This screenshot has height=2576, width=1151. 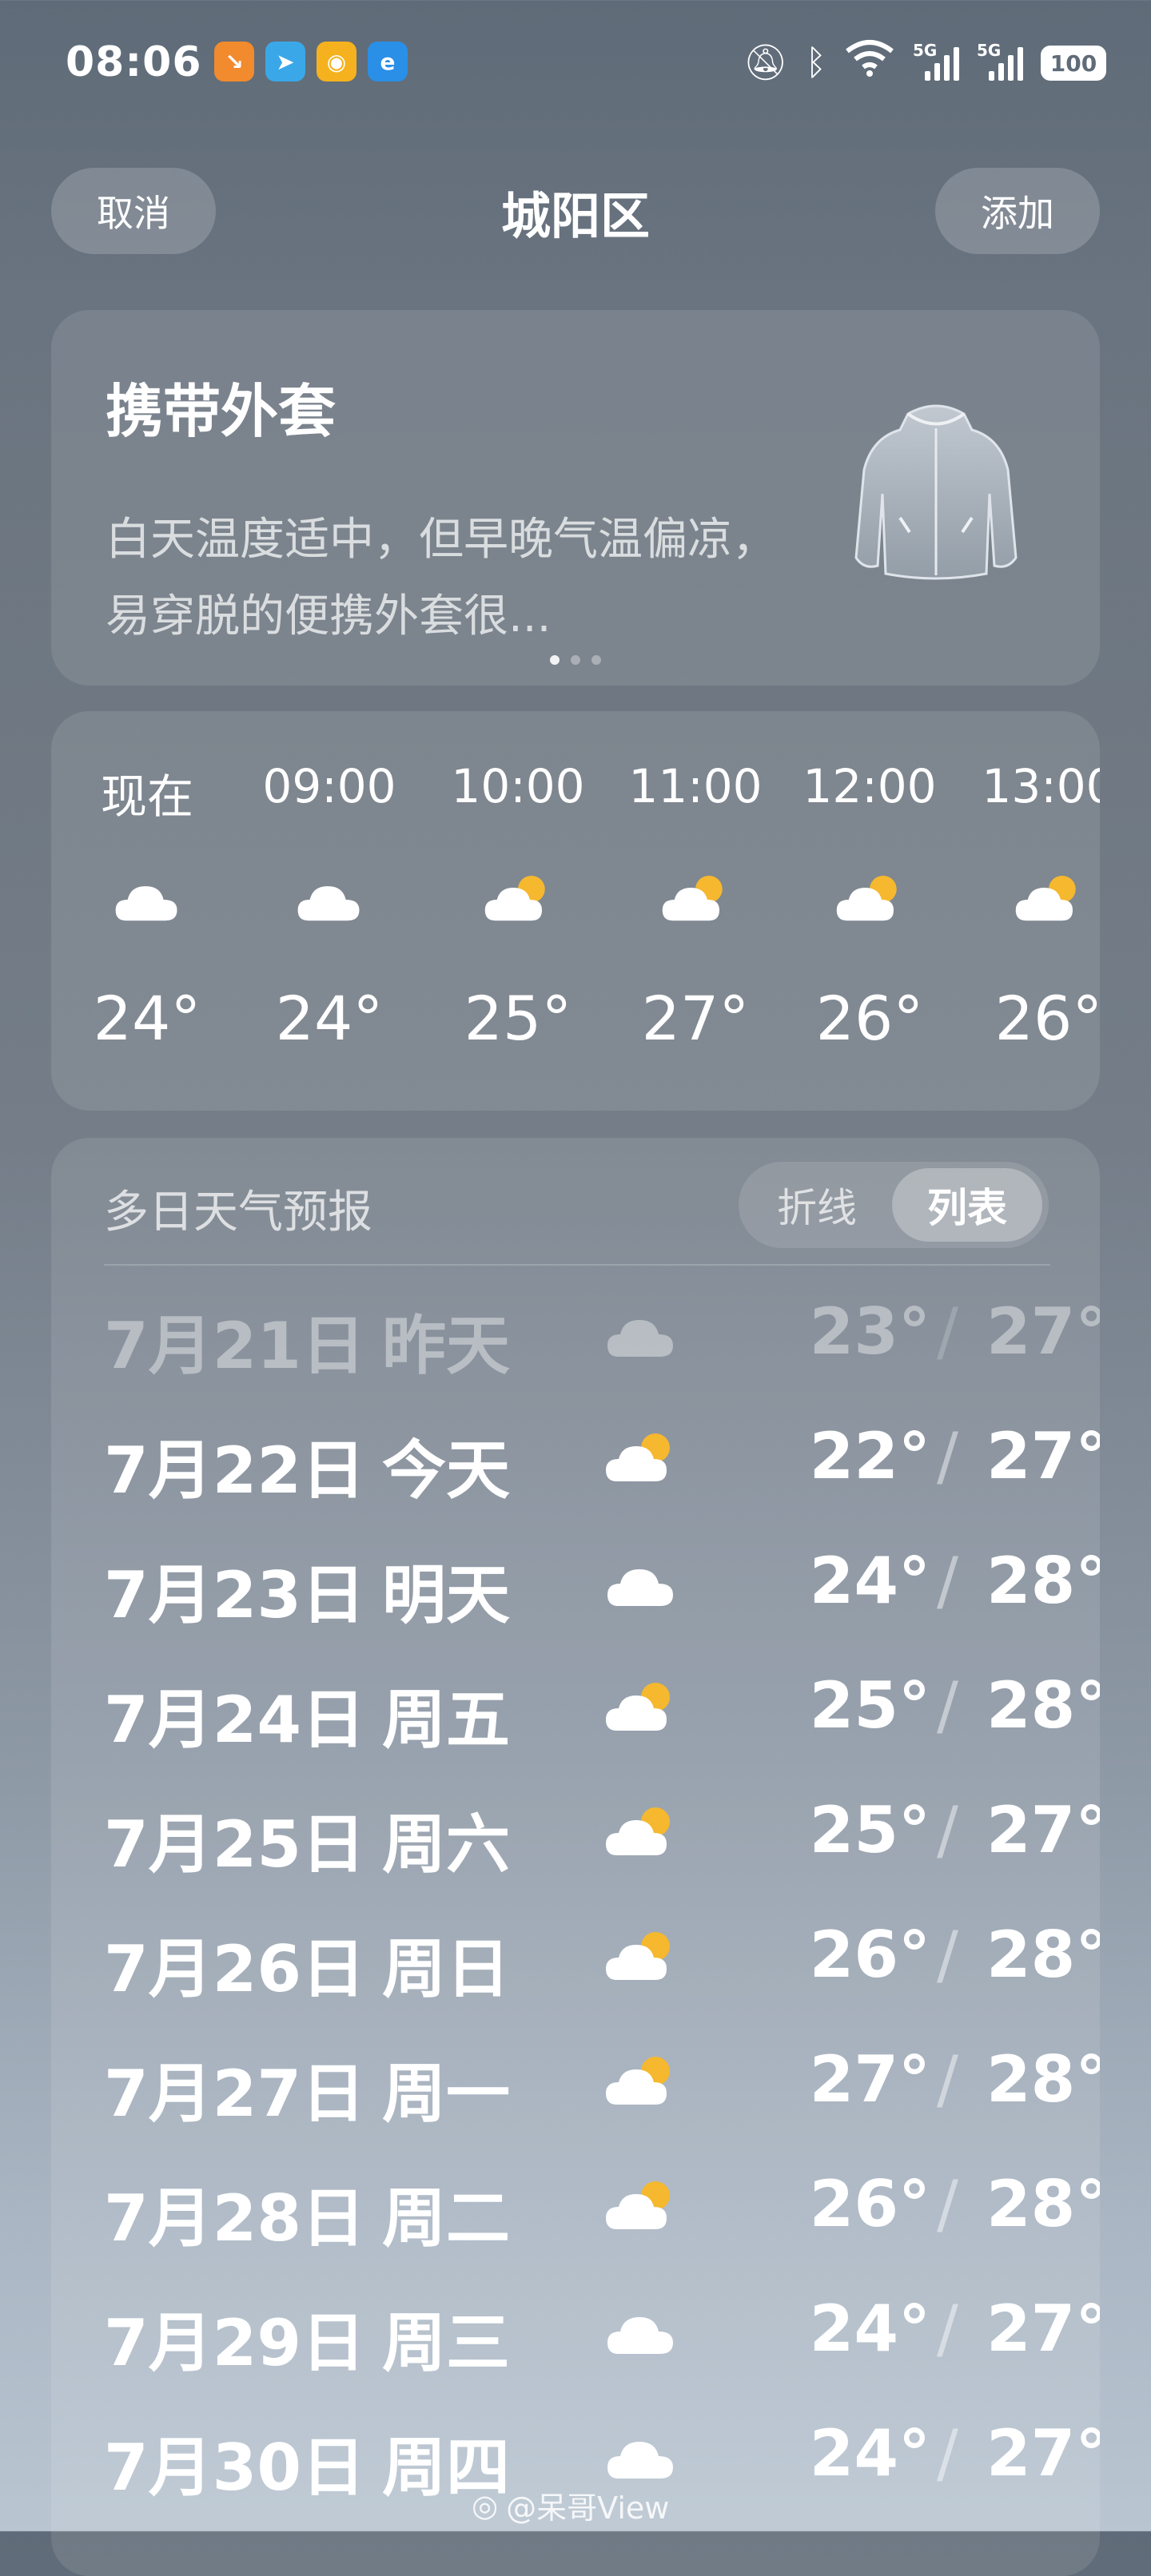 I want to click on signal-1-icon: 5G, so click(x=936, y=63).